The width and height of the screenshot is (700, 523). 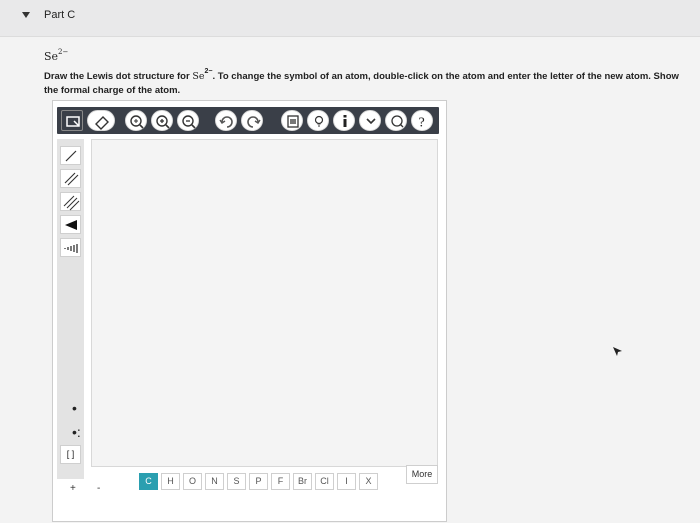 I want to click on zoom-in-icon, so click(x=162, y=120).